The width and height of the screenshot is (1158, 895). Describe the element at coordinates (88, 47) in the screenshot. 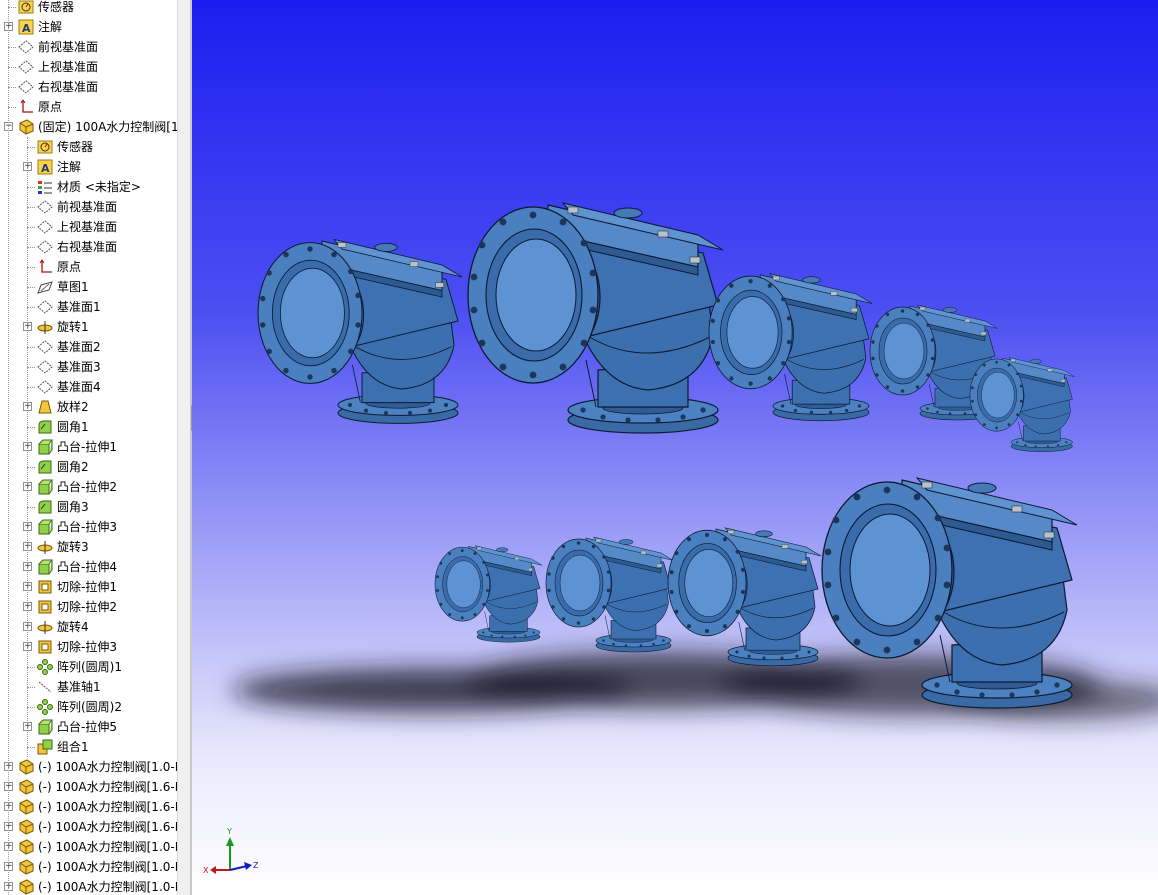

I see `tree-item: 前视基准面` at that location.